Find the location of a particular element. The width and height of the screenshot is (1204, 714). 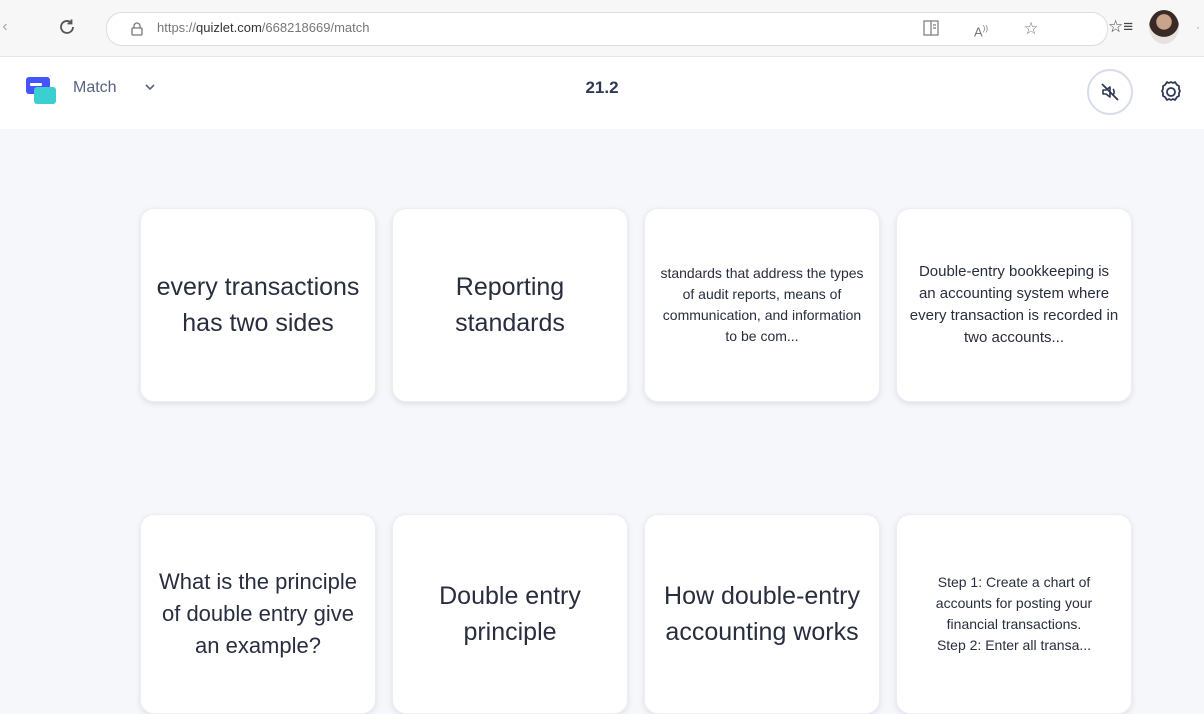

card-text: How double-entry accounting works is located at coordinates (762, 614).